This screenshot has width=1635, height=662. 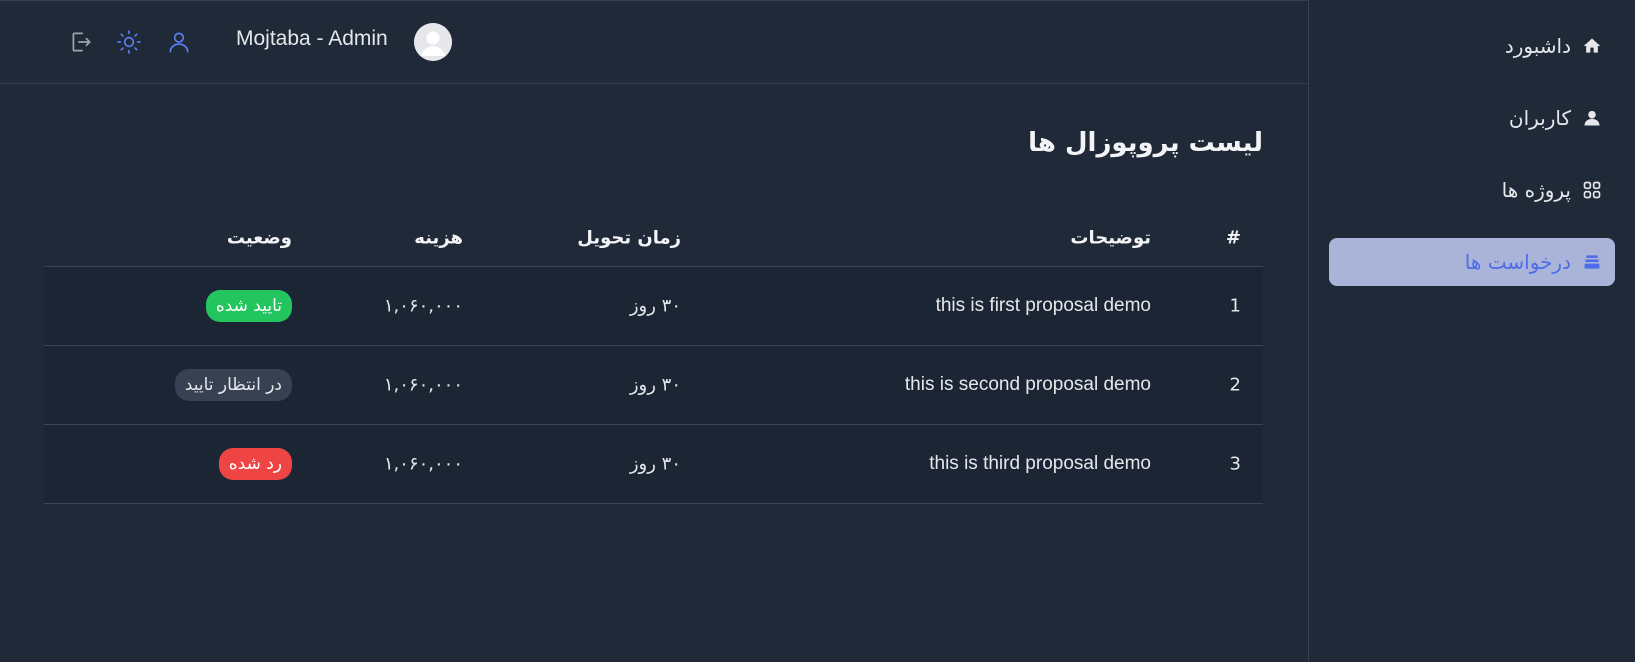 I want to click on grid-icon, so click(x=1592, y=190).